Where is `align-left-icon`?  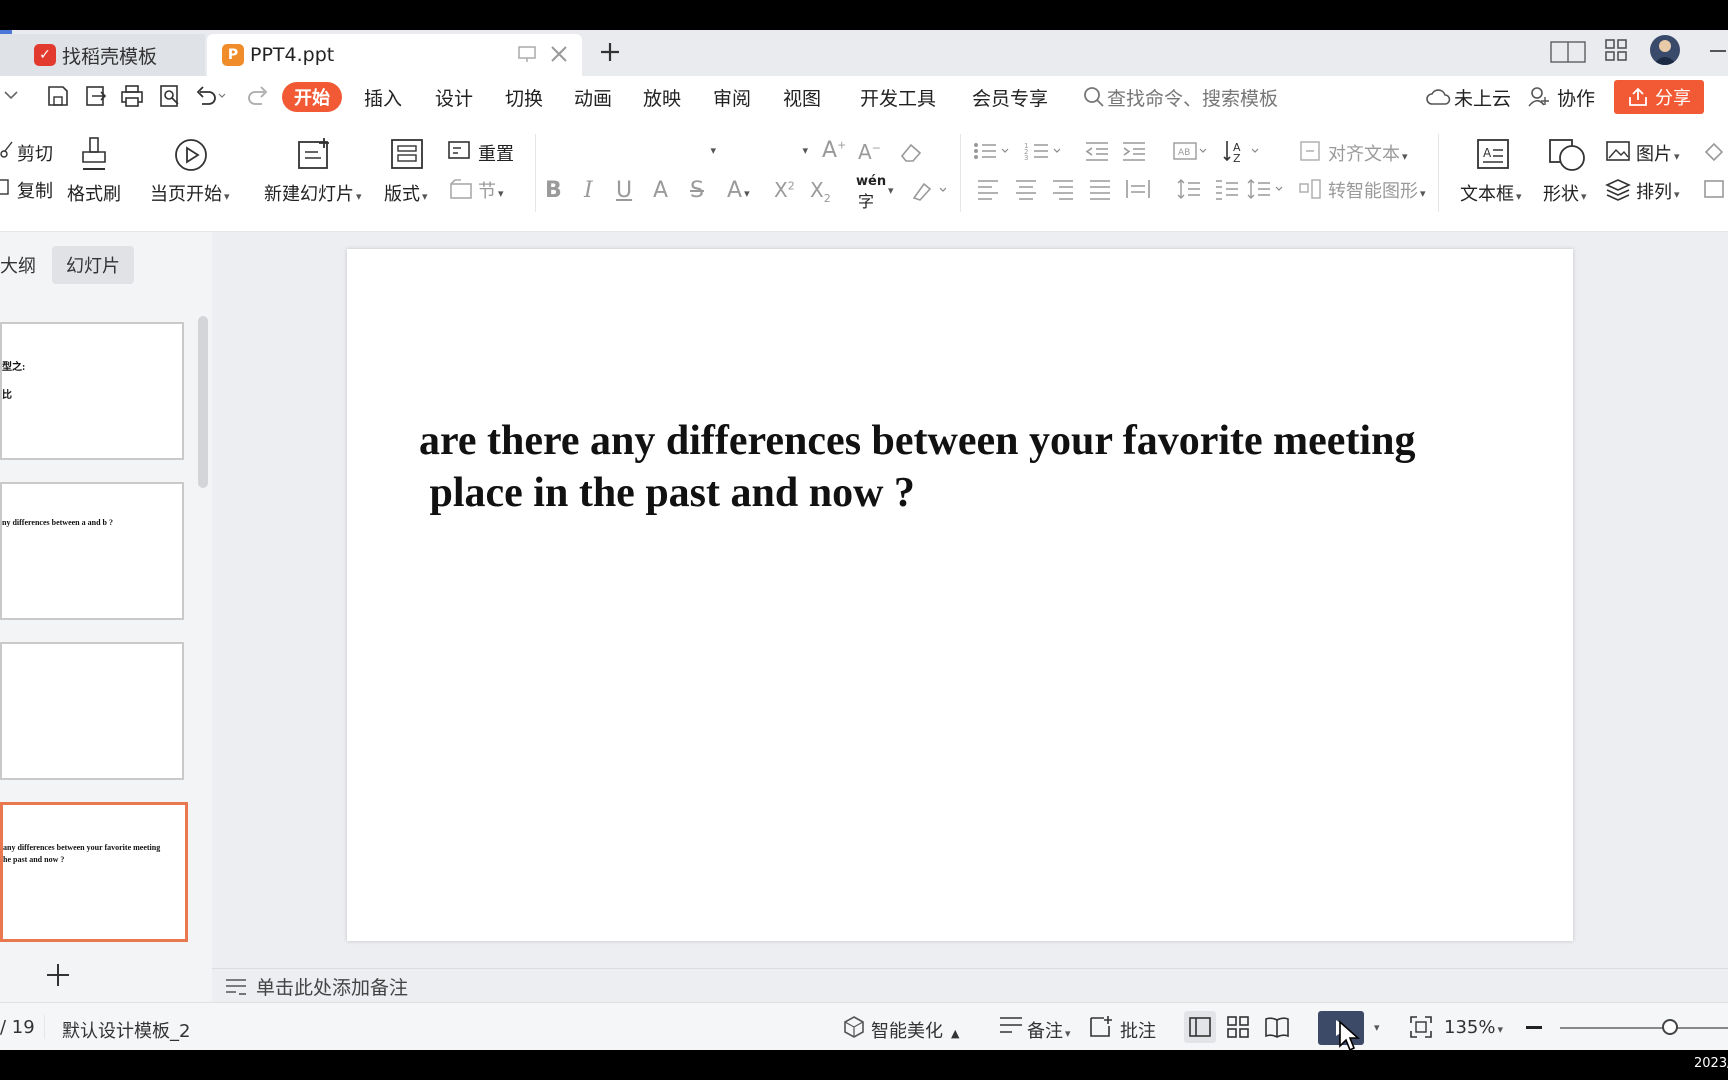
align-left-icon is located at coordinates (988, 189).